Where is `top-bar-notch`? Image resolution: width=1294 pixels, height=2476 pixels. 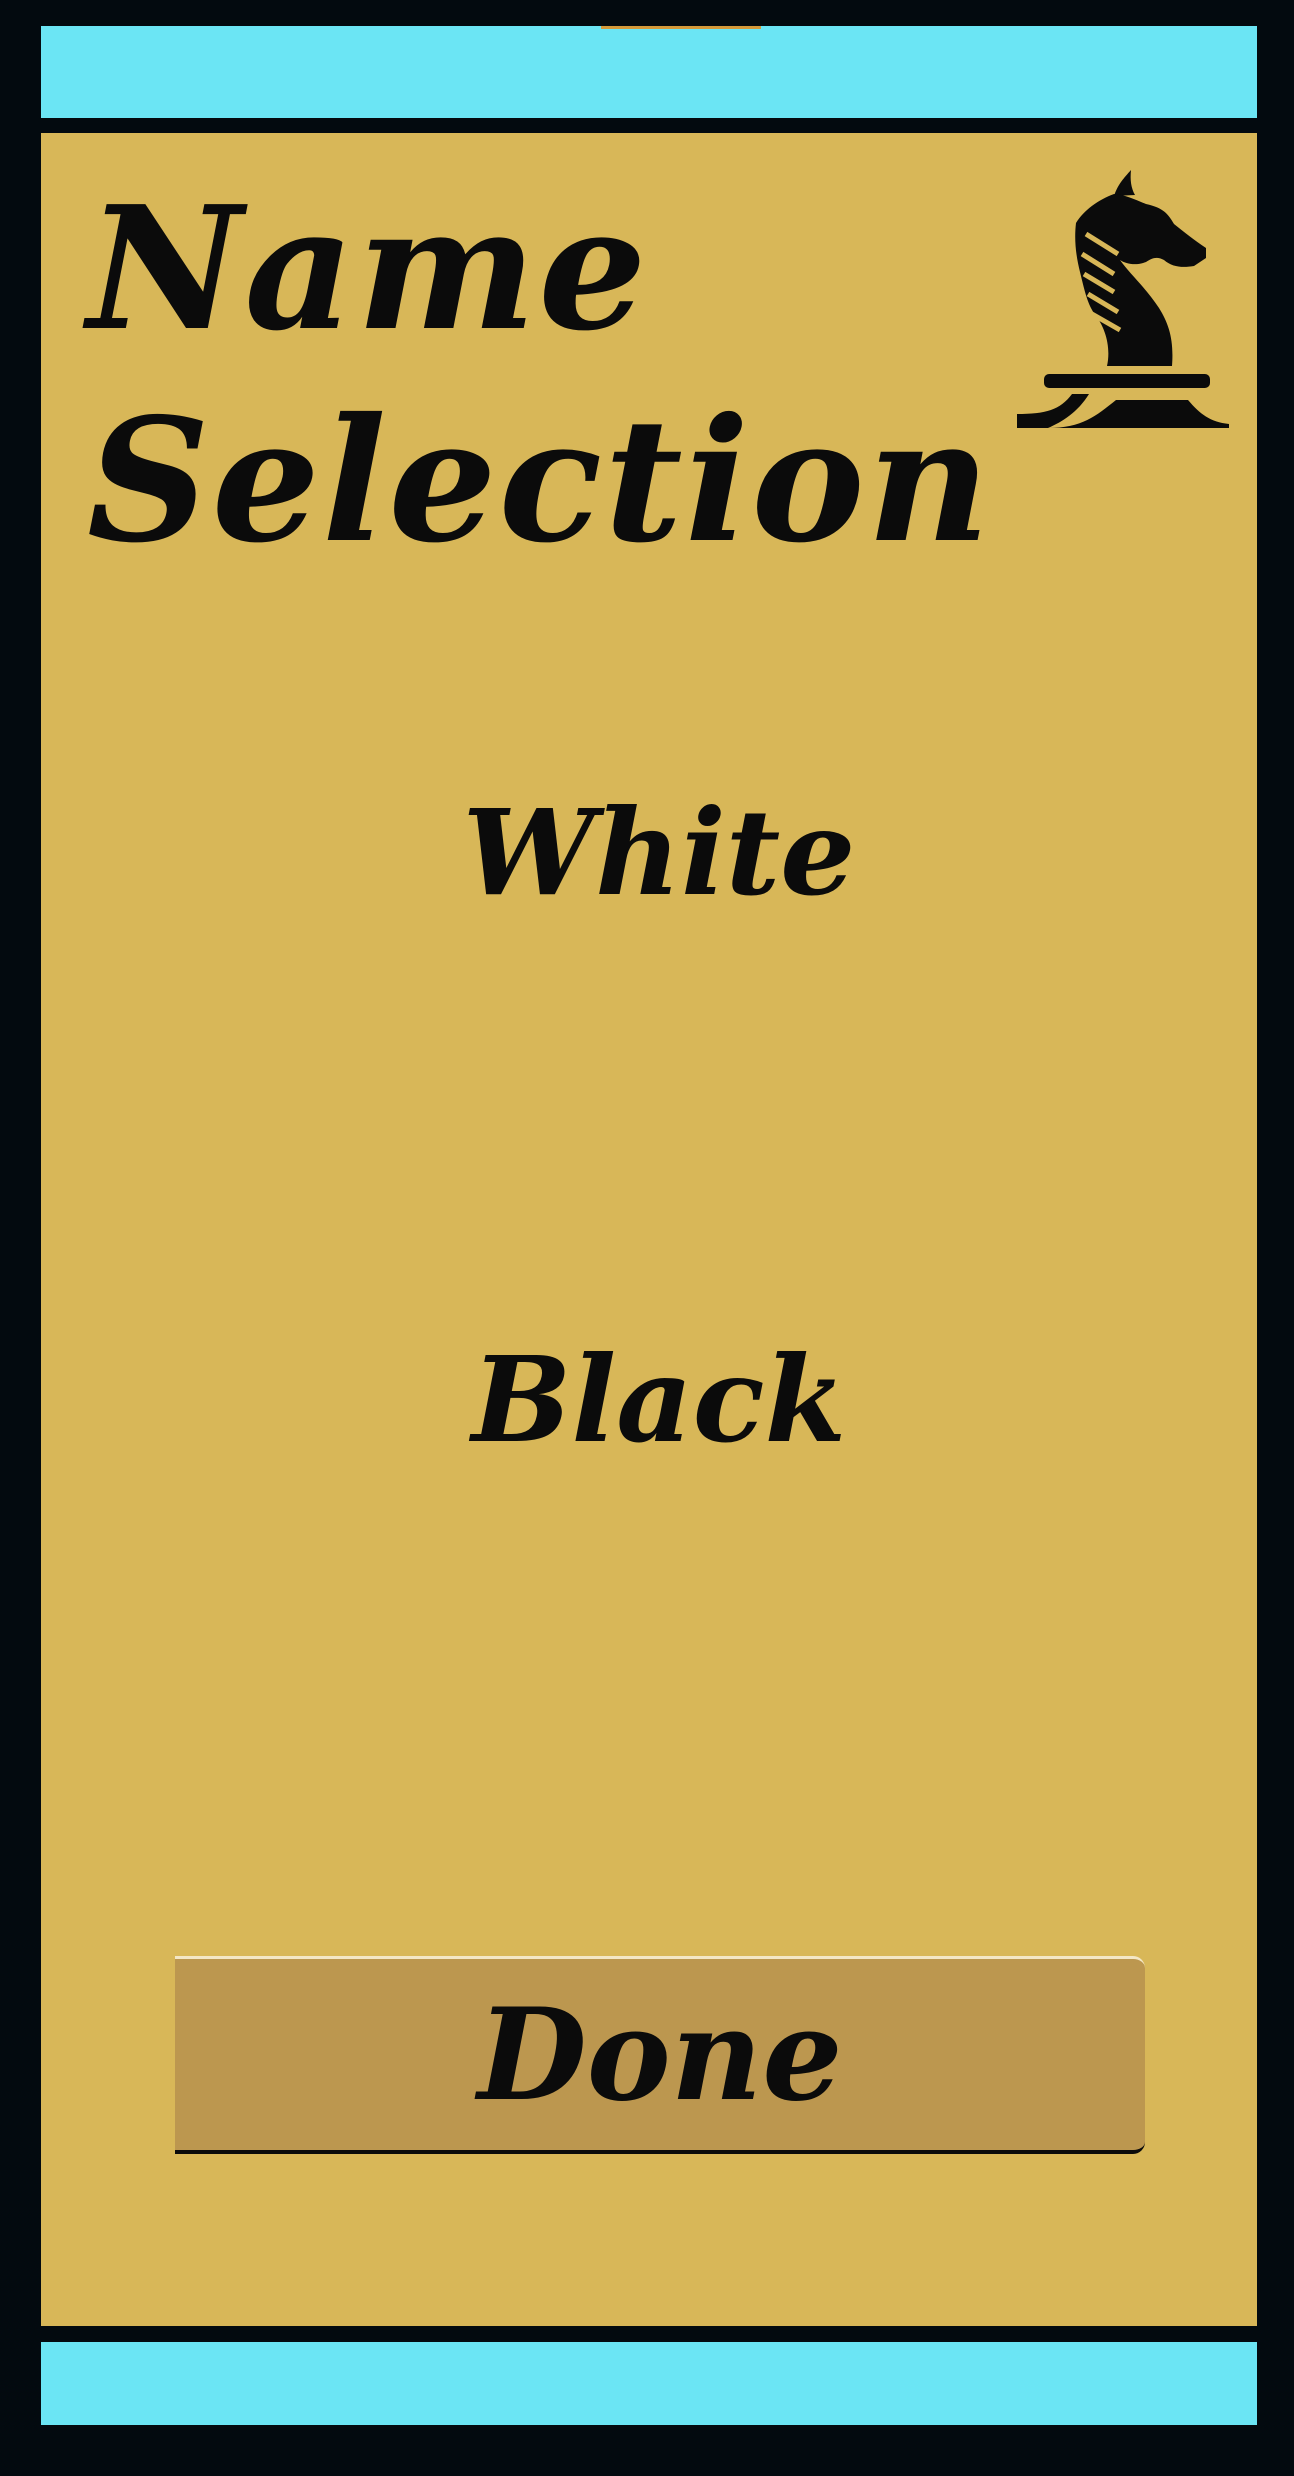 top-bar-notch is located at coordinates (681, 27).